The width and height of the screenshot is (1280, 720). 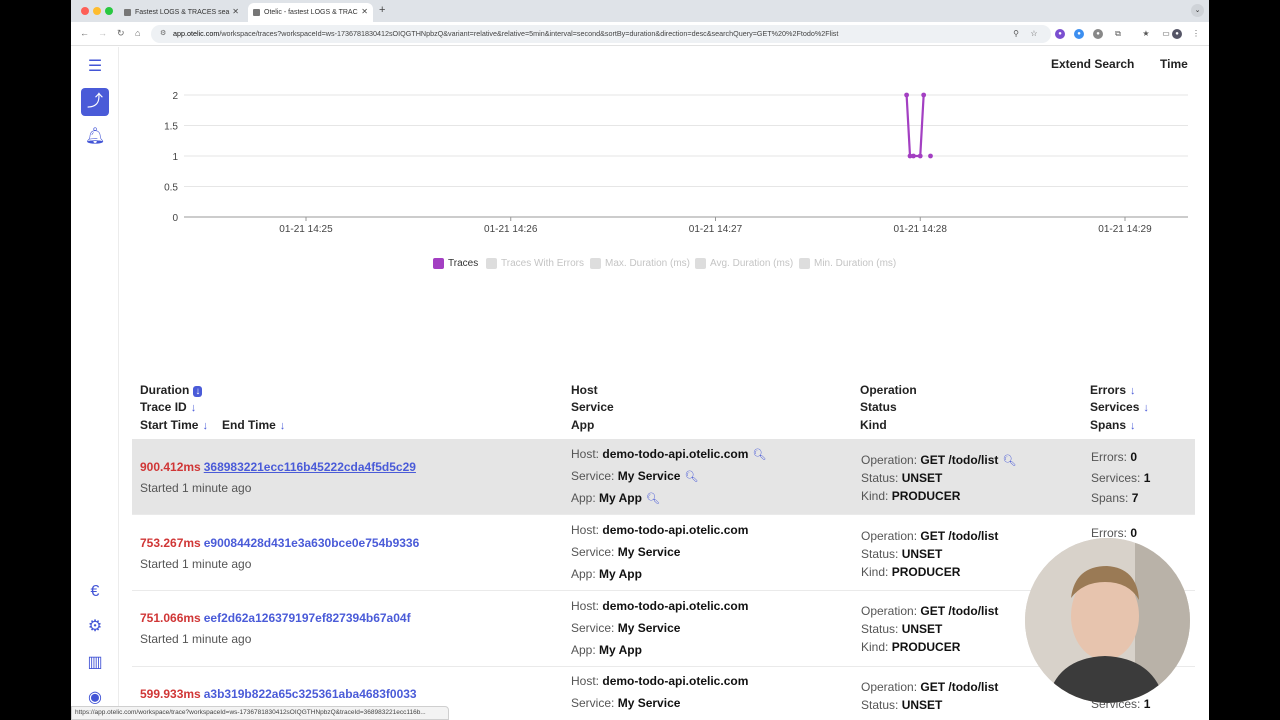 What do you see at coordinates (121, 33) in the screenshot?
I see `reload-icon: ↻` at bounding box center [121, 33].